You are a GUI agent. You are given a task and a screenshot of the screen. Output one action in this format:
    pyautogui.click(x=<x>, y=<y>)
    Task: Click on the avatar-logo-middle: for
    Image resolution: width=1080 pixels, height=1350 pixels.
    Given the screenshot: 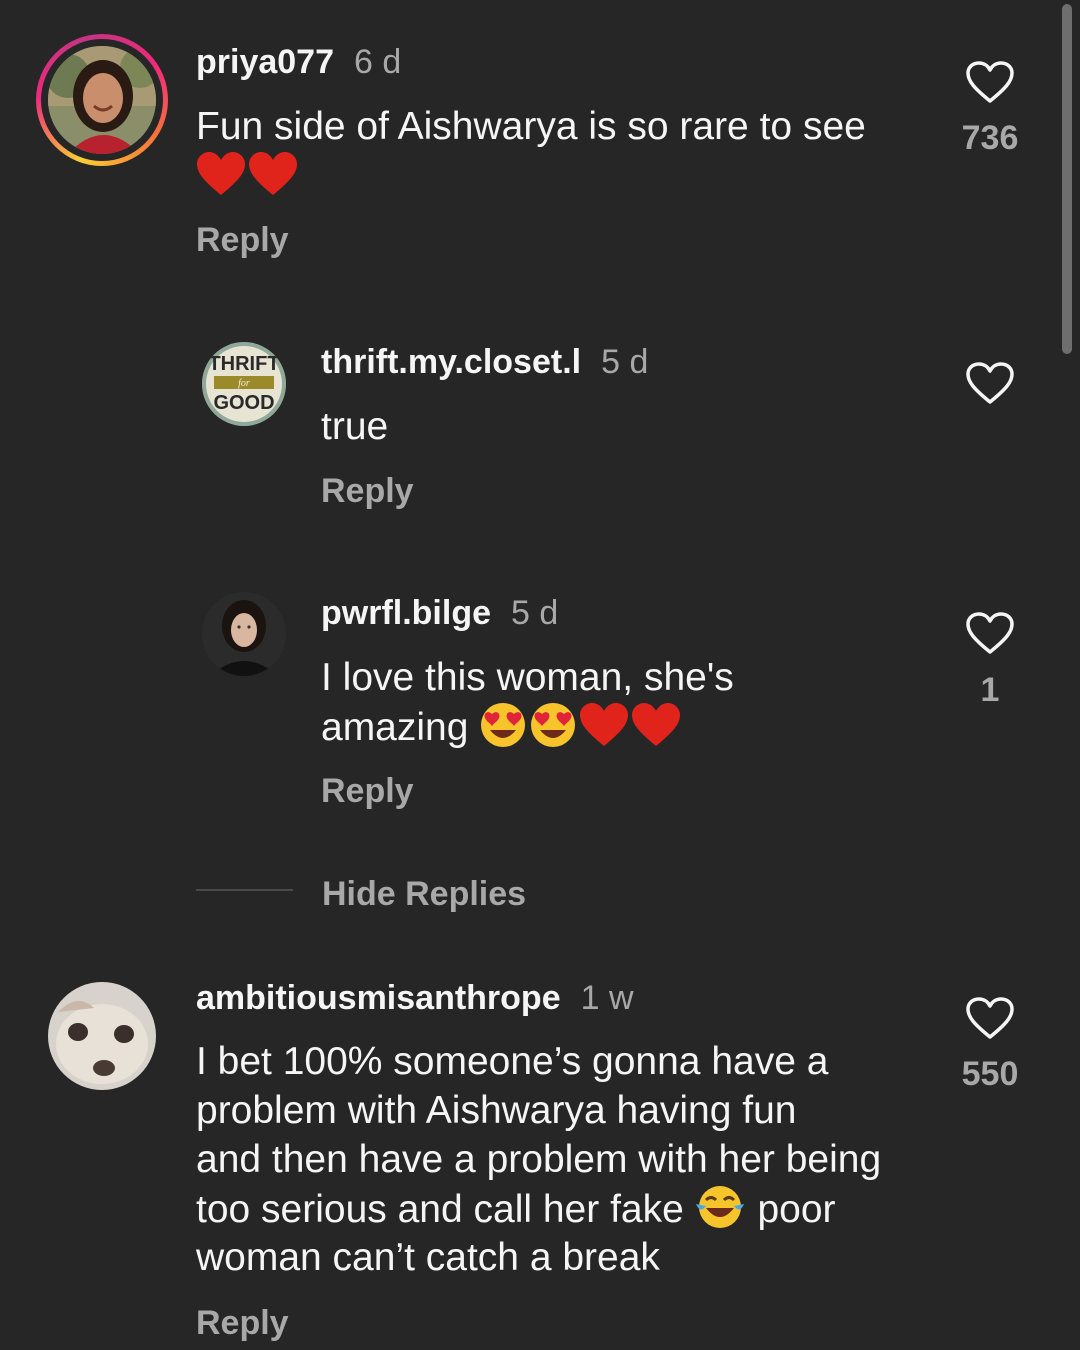 What is the action you would take?
    pyautogui.click(x=244, y=383)
    